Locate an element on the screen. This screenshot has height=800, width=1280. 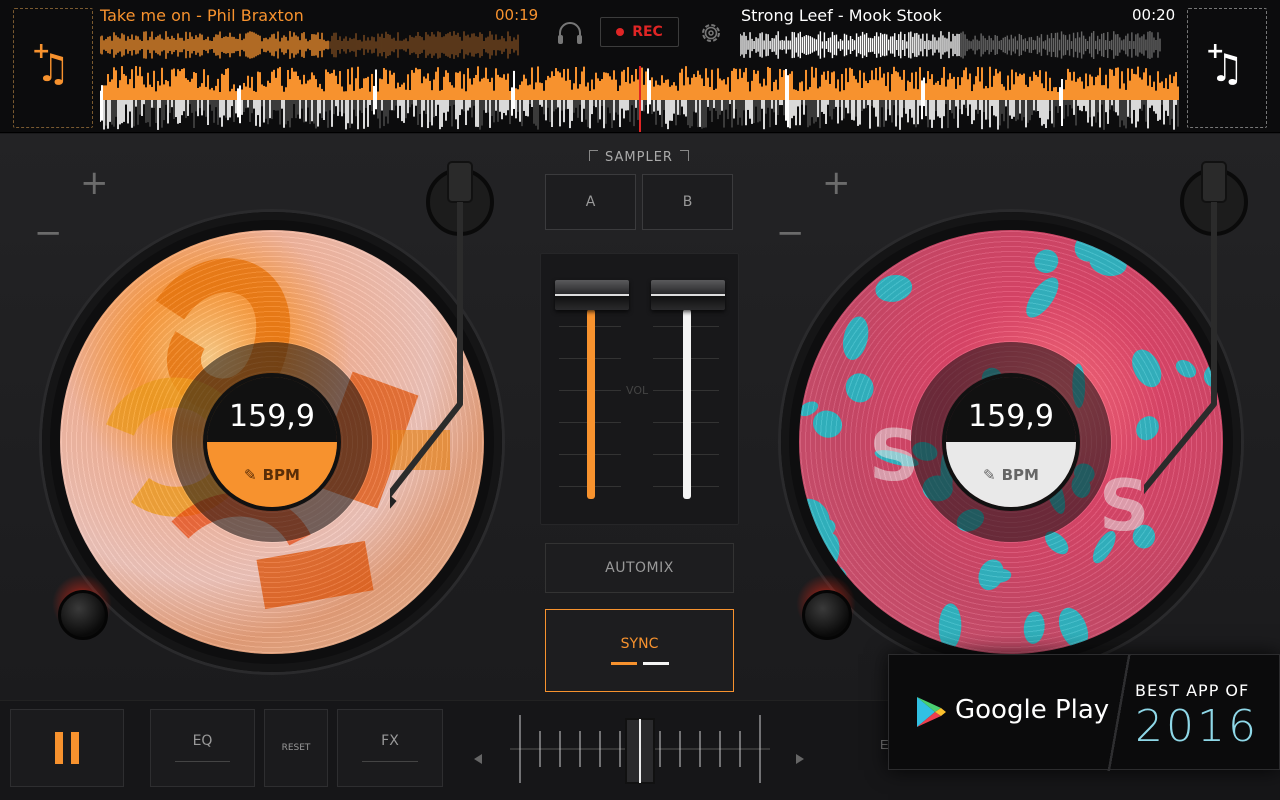
deck-a-track-time: 00:19 is located at coordinates (517, 15).